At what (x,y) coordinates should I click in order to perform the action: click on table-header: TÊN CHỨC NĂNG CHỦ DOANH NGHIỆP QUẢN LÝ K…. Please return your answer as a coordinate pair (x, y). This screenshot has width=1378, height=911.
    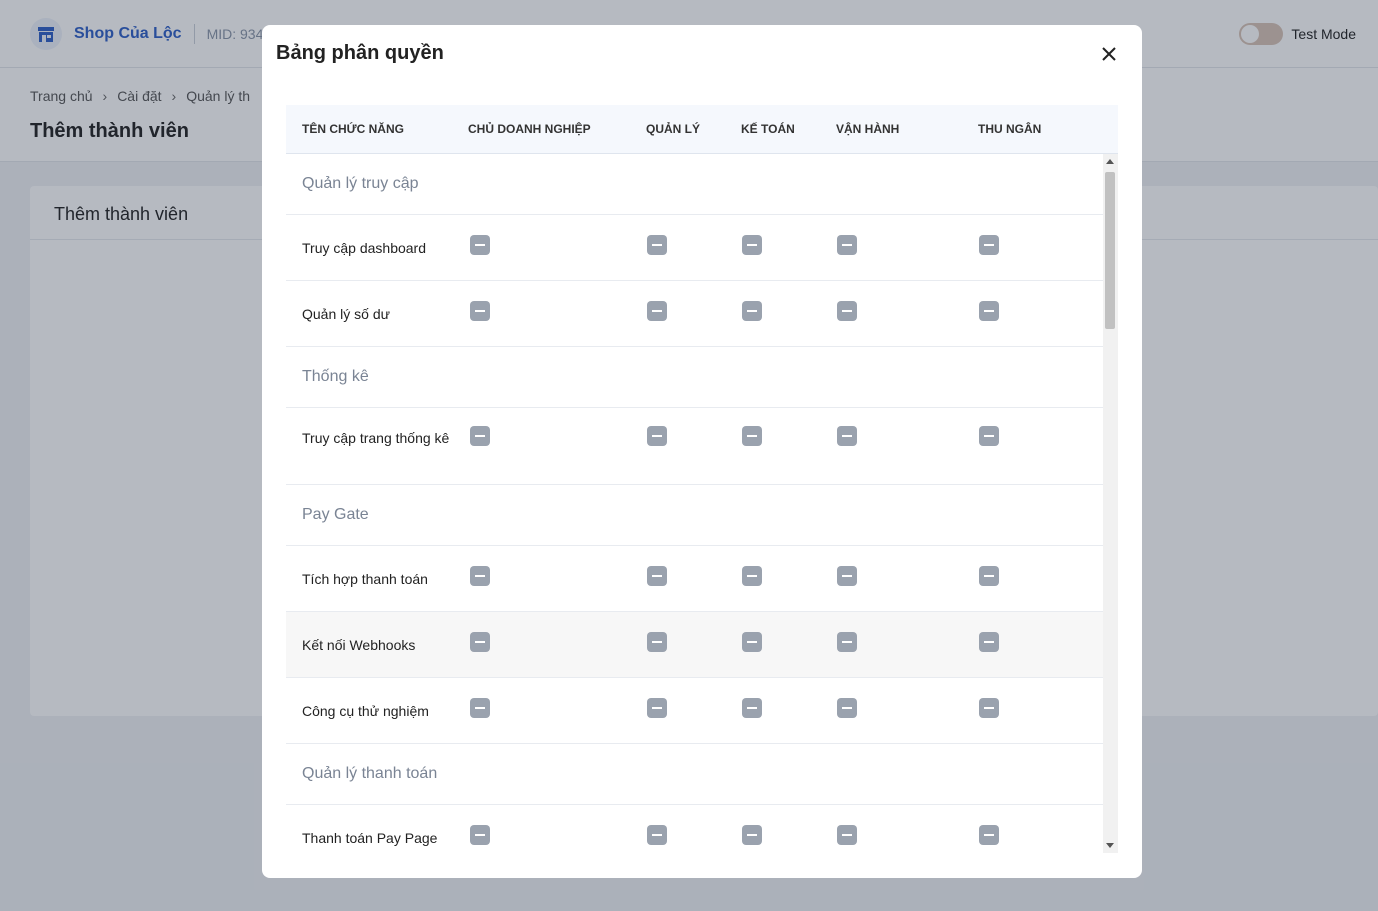
    Looking at the image, I should click on (702, 129).